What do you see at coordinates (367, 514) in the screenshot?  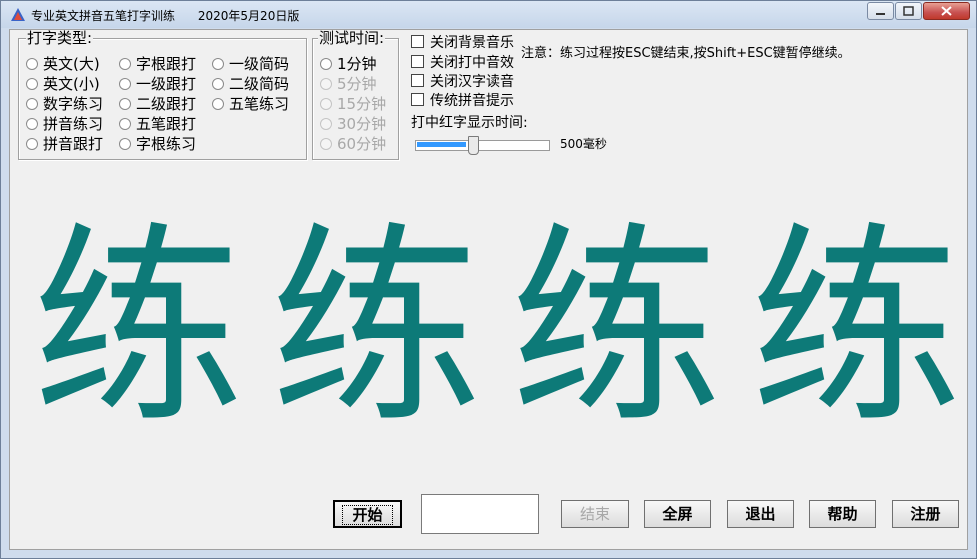 I see `start-button: 开始` at bounding box center [367, 514].